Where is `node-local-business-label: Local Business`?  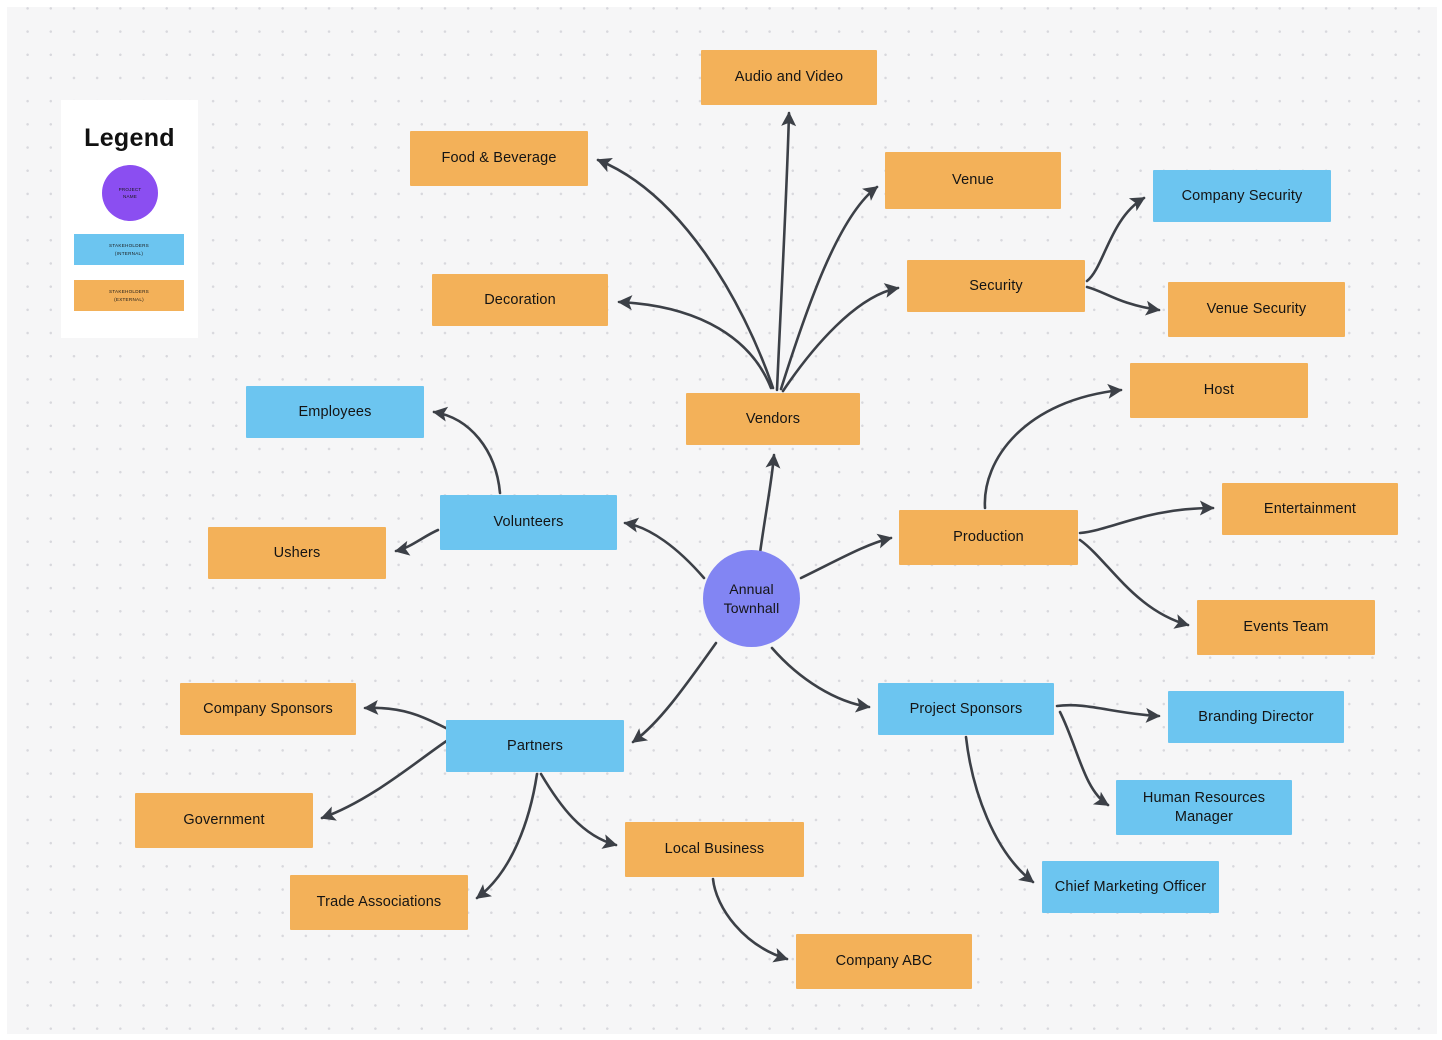
node-local-business-label: Local Business is located at coordinates (714, 849).